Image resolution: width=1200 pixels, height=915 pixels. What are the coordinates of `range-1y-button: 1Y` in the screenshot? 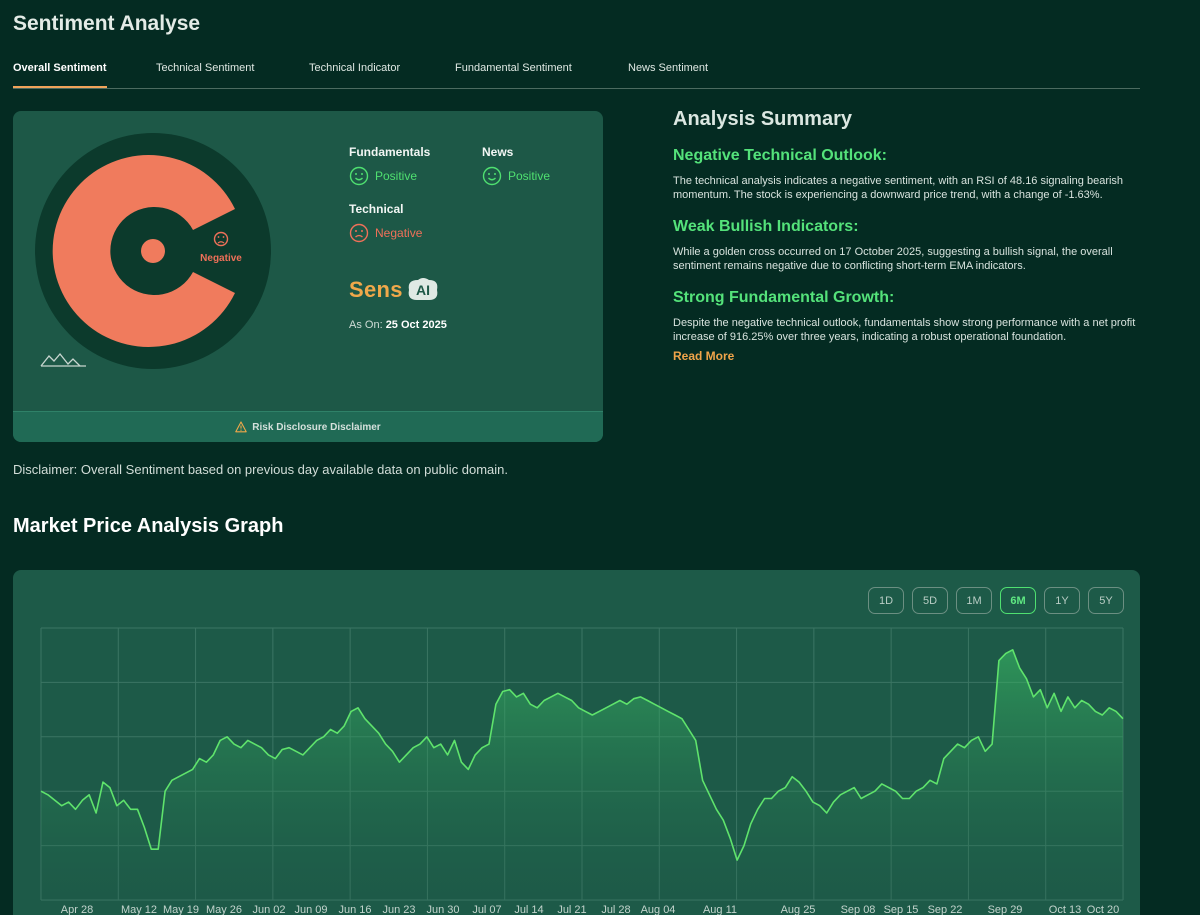 It's located at (1062, 600).